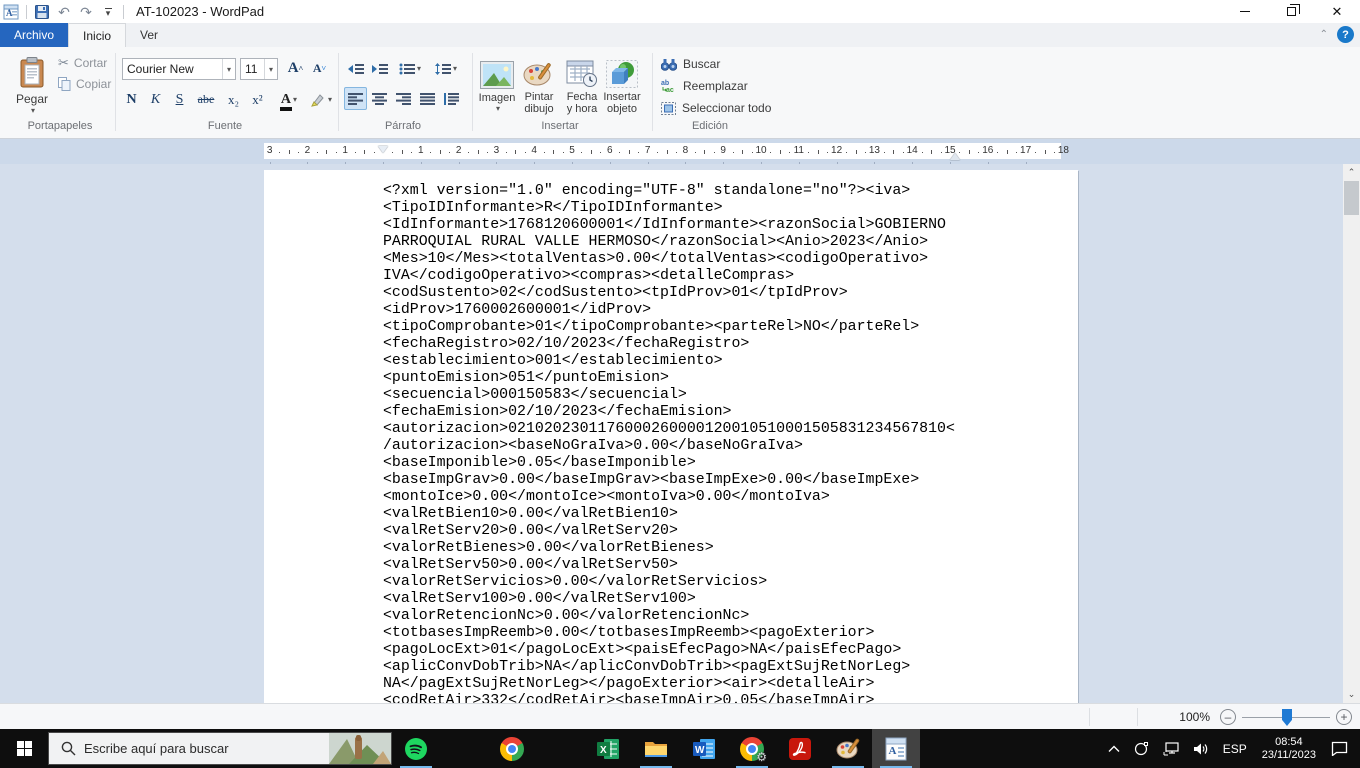  I want to click on zoom-slider-thumb, so click(1287, 717).